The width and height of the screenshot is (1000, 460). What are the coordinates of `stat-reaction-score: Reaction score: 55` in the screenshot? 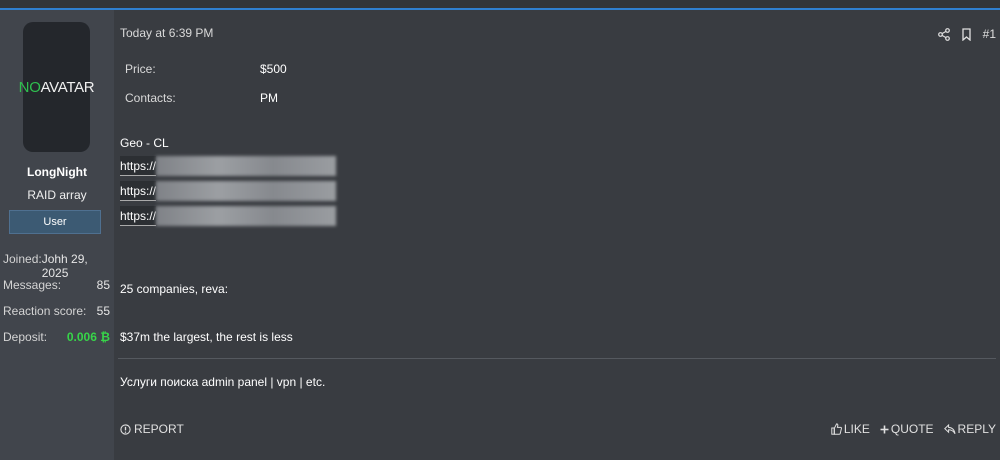 It's located at (56, 311).